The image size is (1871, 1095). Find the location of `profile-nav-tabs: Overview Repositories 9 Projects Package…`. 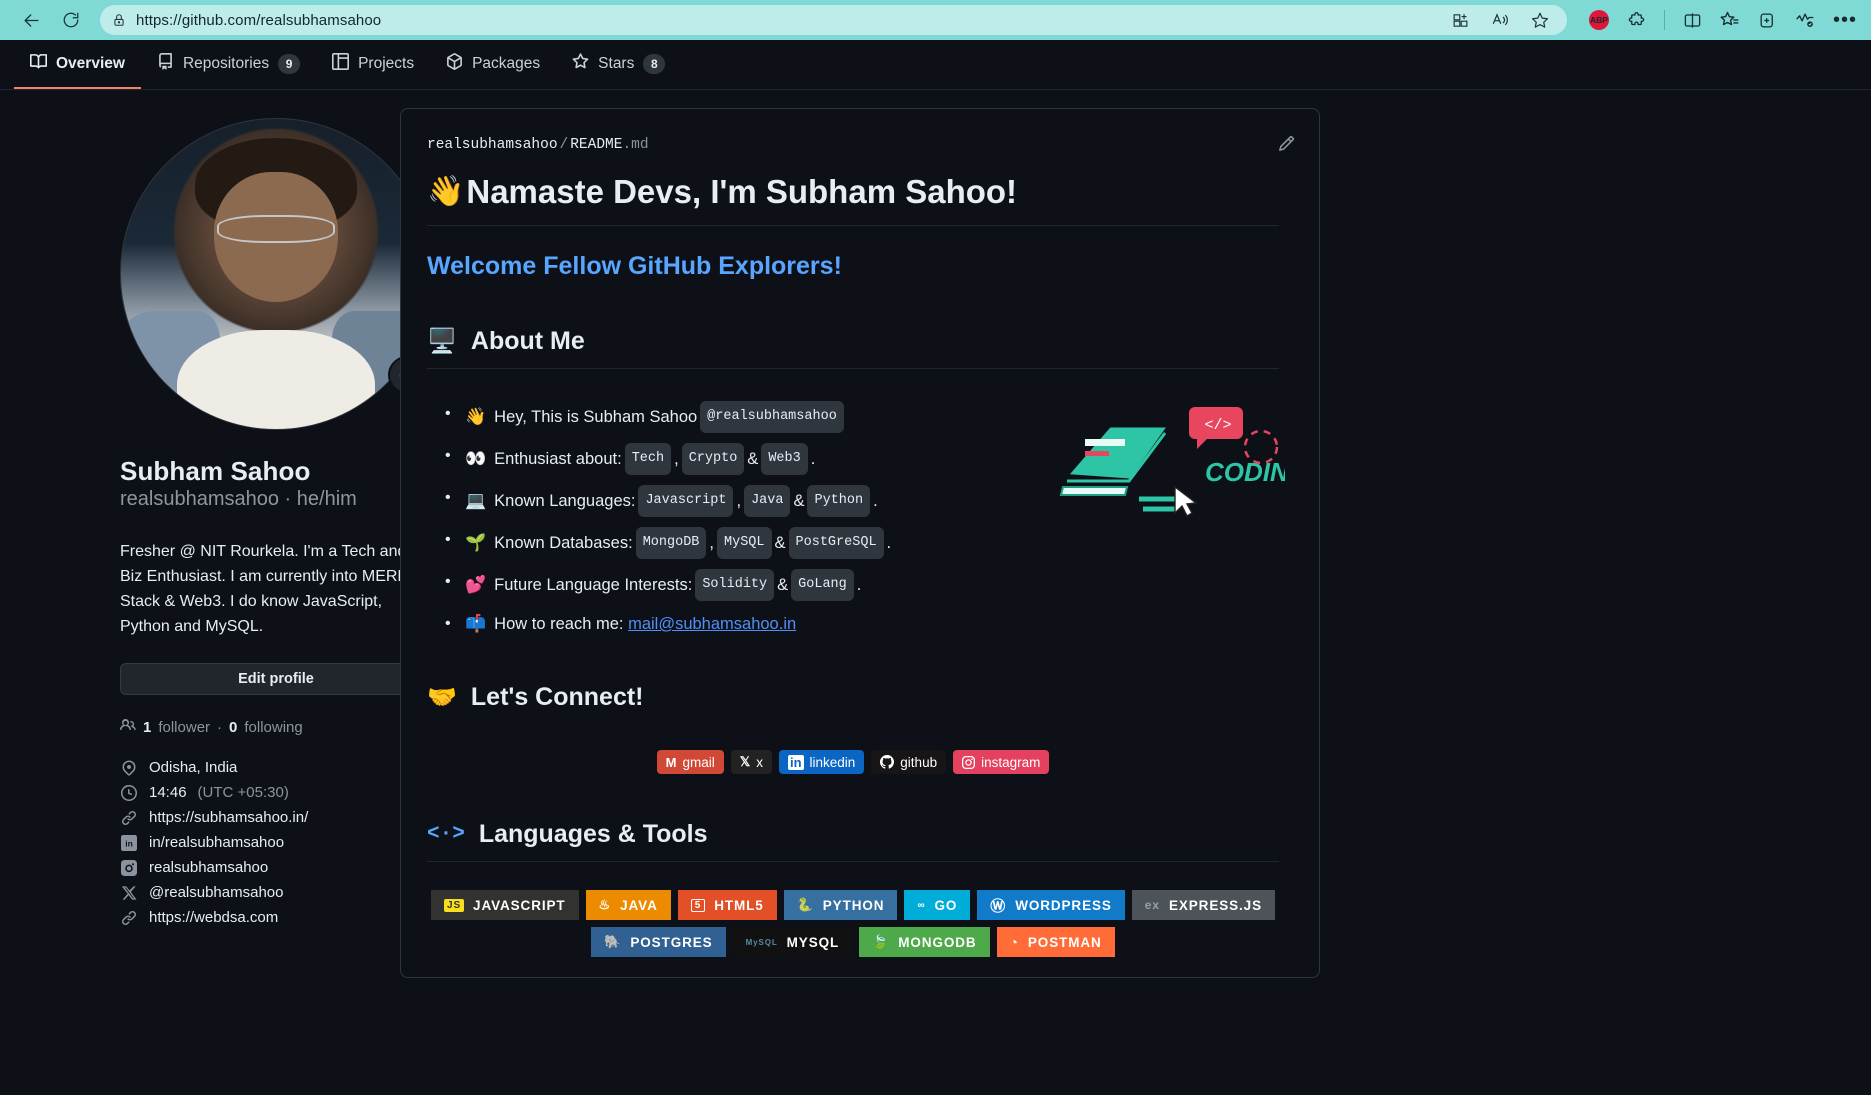

profile-nav-tabs: Overview Repositories 9 Projects Package… is located at coordinates (935, 65).